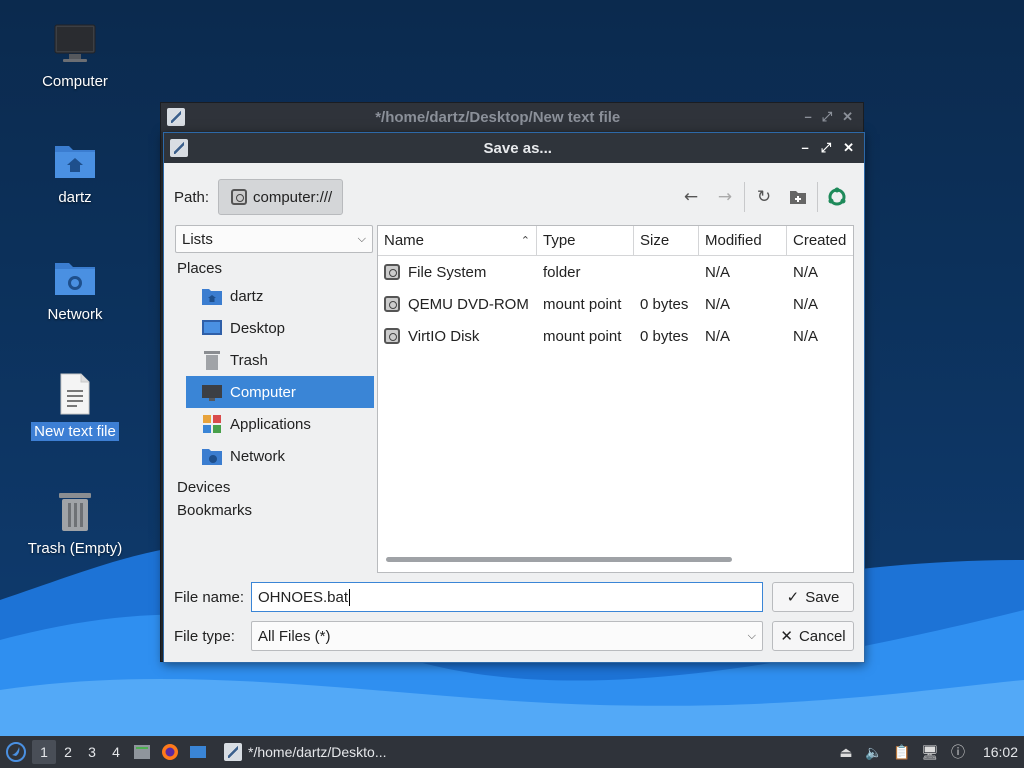 The width and height of the screenshot is (1024, 768). Describe the element at coordinates (846, 752) in the screenshot. I see `eject-icon: ⏏` at that location.